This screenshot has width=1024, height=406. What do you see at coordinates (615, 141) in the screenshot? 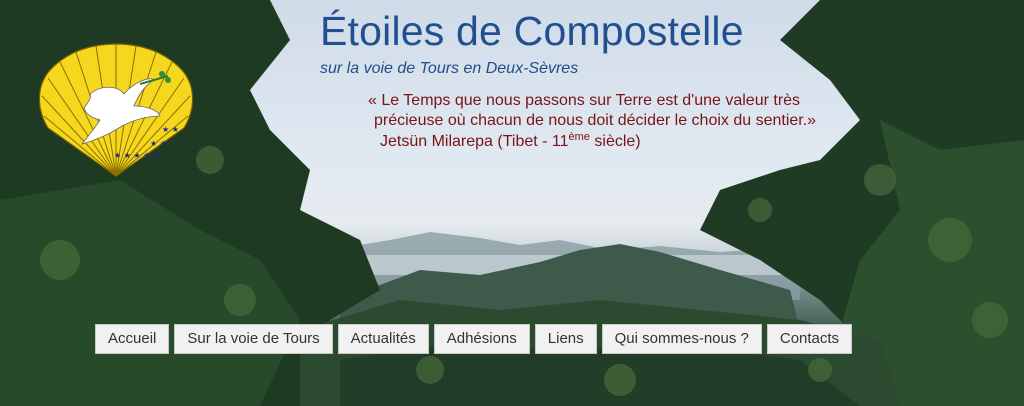
I see `author-suffix: siècle)` at bounding box center [615, 141].